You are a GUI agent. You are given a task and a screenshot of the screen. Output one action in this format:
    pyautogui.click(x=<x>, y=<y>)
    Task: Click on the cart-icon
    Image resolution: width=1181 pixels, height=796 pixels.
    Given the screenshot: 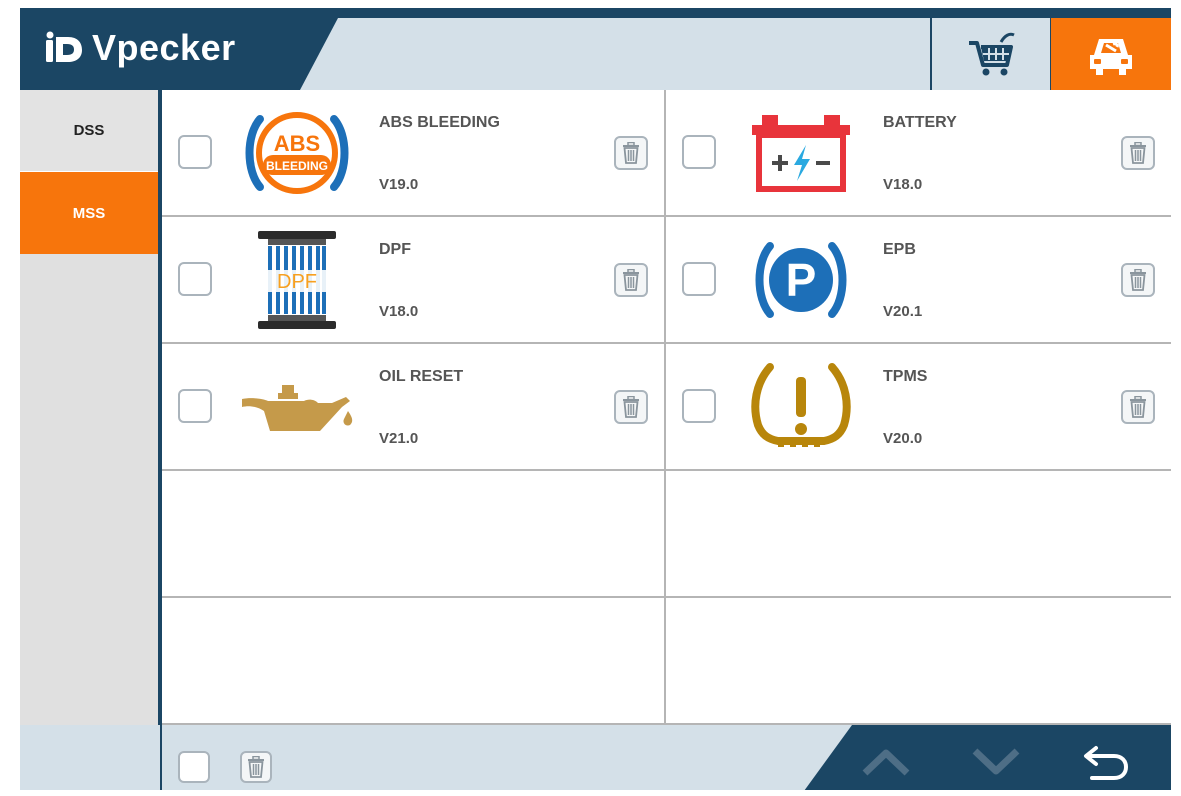 What is the action you would take?
    pyautogui.click(x=992, y=54)
    